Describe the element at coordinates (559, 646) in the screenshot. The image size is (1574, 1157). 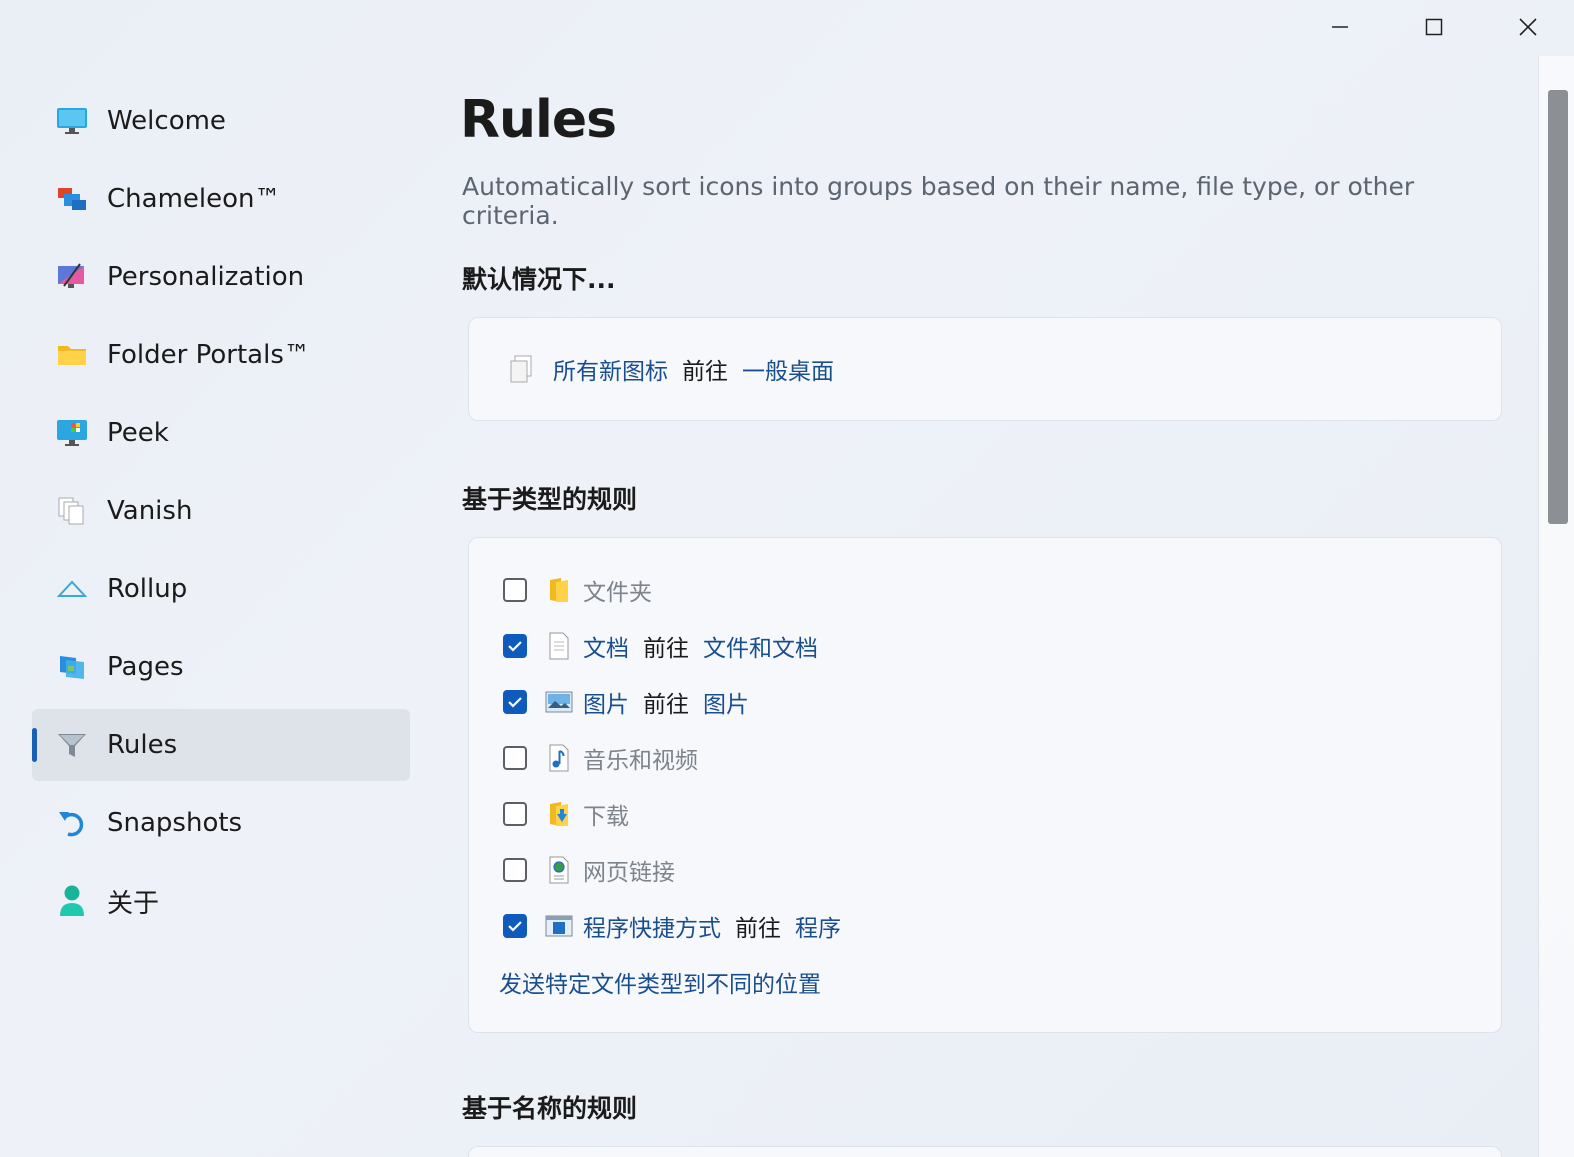
I see `document-icon` at that location.